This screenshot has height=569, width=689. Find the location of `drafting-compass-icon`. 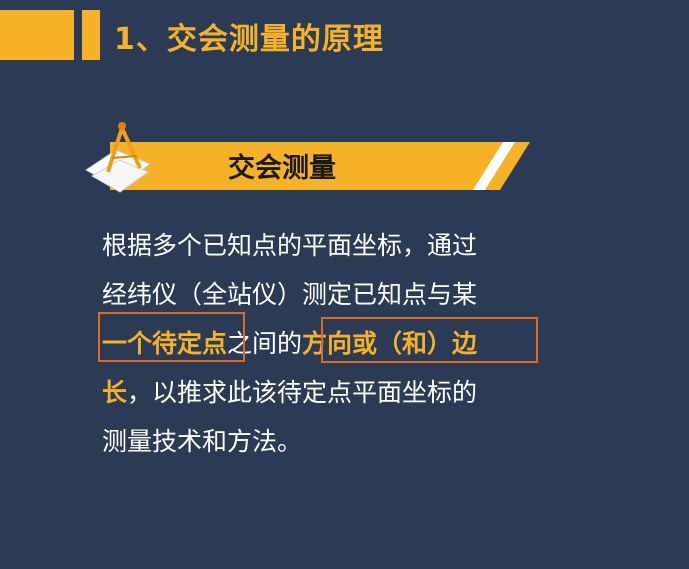

drafting-compass-icon is located at coordinates (118, 157).